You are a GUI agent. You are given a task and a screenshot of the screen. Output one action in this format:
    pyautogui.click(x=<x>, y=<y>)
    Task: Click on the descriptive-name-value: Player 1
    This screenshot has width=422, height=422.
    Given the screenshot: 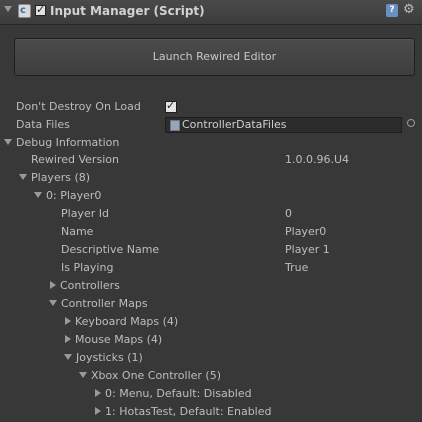 What is the action you would take?
    pyautogui.click(x=307, y=249)
    